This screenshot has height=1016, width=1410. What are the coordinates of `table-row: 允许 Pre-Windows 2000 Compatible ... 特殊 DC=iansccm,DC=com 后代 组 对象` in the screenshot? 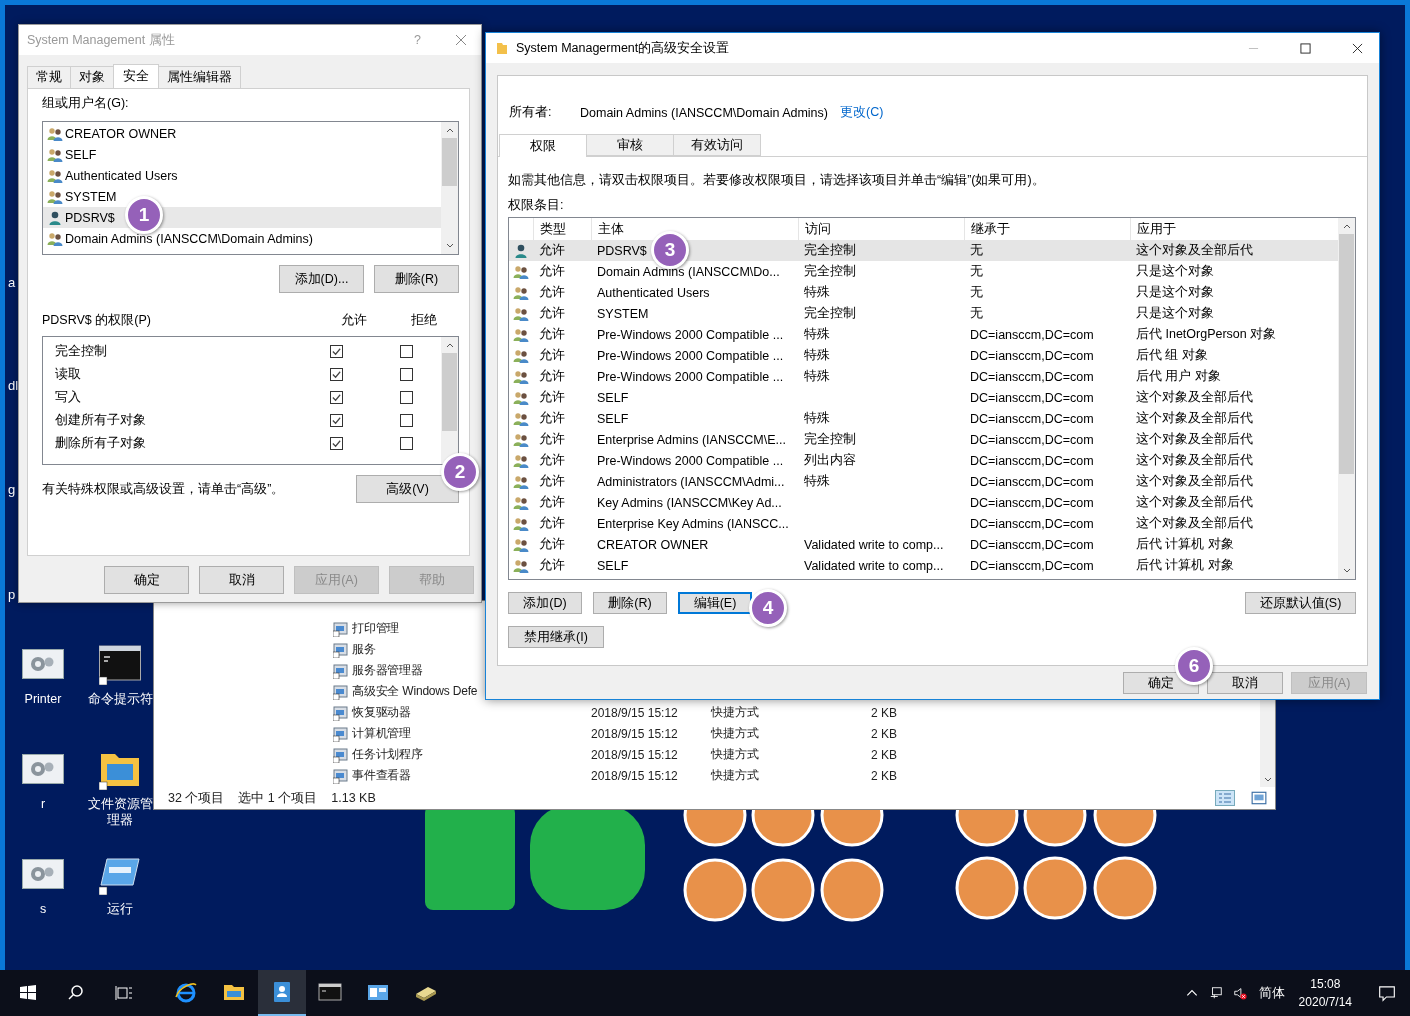 It's located at (923, 355).